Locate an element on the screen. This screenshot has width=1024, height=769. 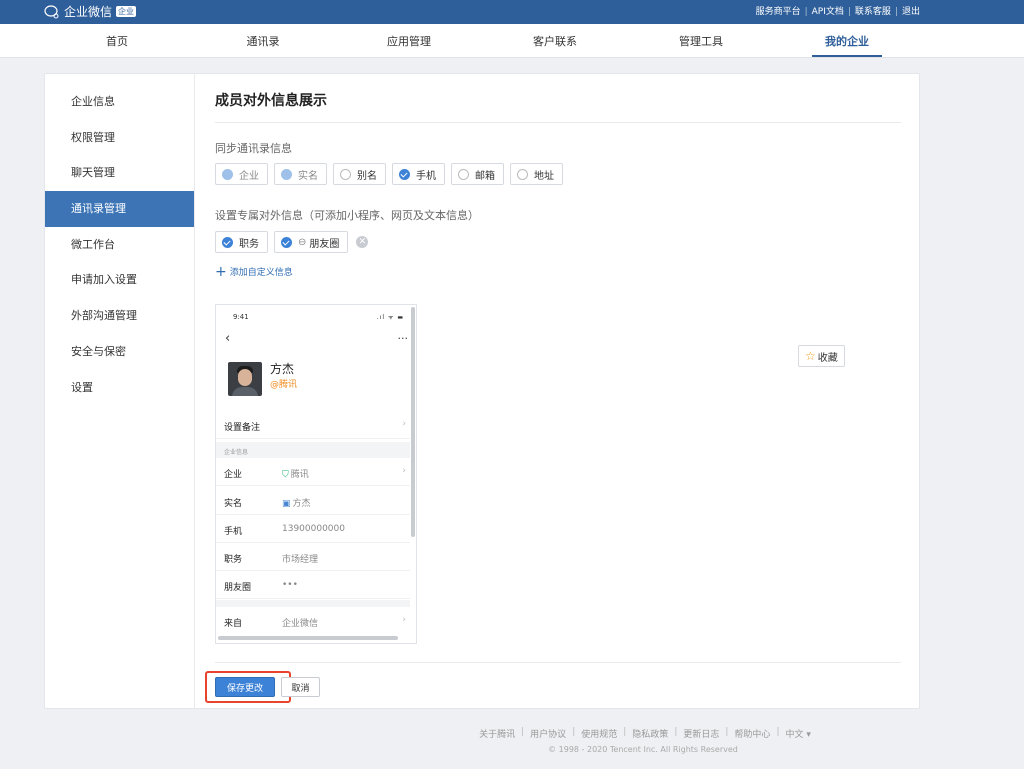
title-divider is located at coordinates (558, 122).